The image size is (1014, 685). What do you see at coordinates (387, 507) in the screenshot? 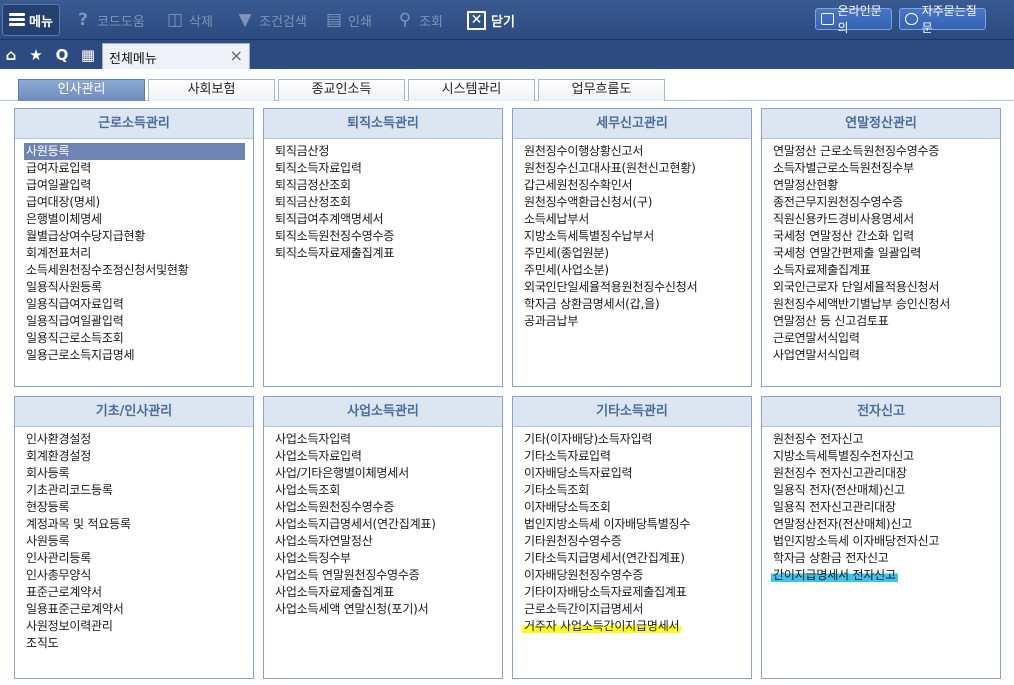
I see `menu-item: 사업소득원천징수영수증` at bounding box center [387, 507].